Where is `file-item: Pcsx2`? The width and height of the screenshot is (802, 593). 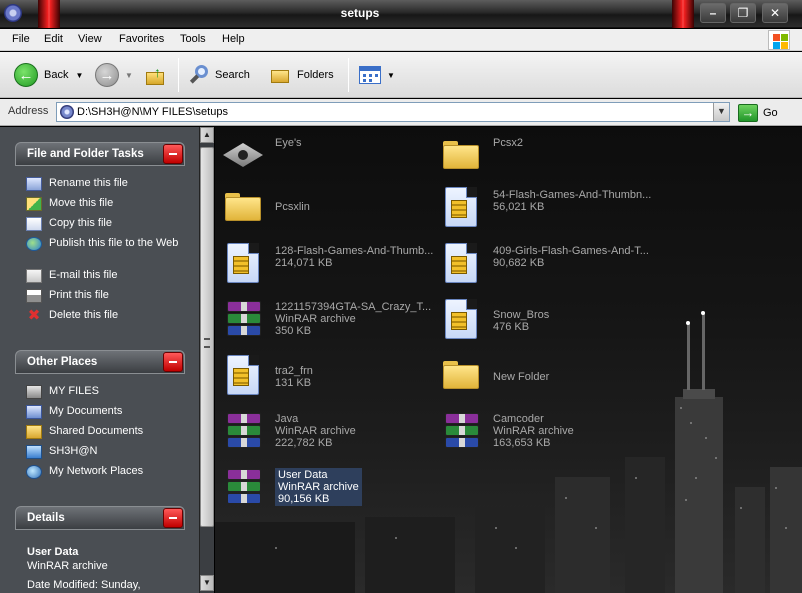
file-item: Pcsx2 is located at coordinates (546, 156).